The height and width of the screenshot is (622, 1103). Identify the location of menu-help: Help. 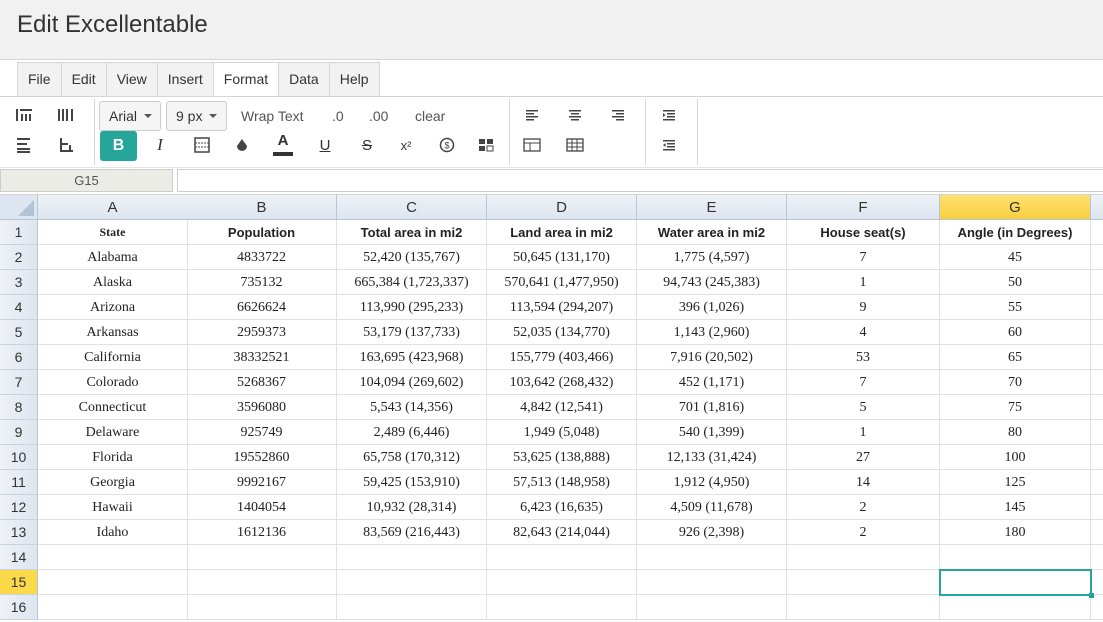
(354, 79).